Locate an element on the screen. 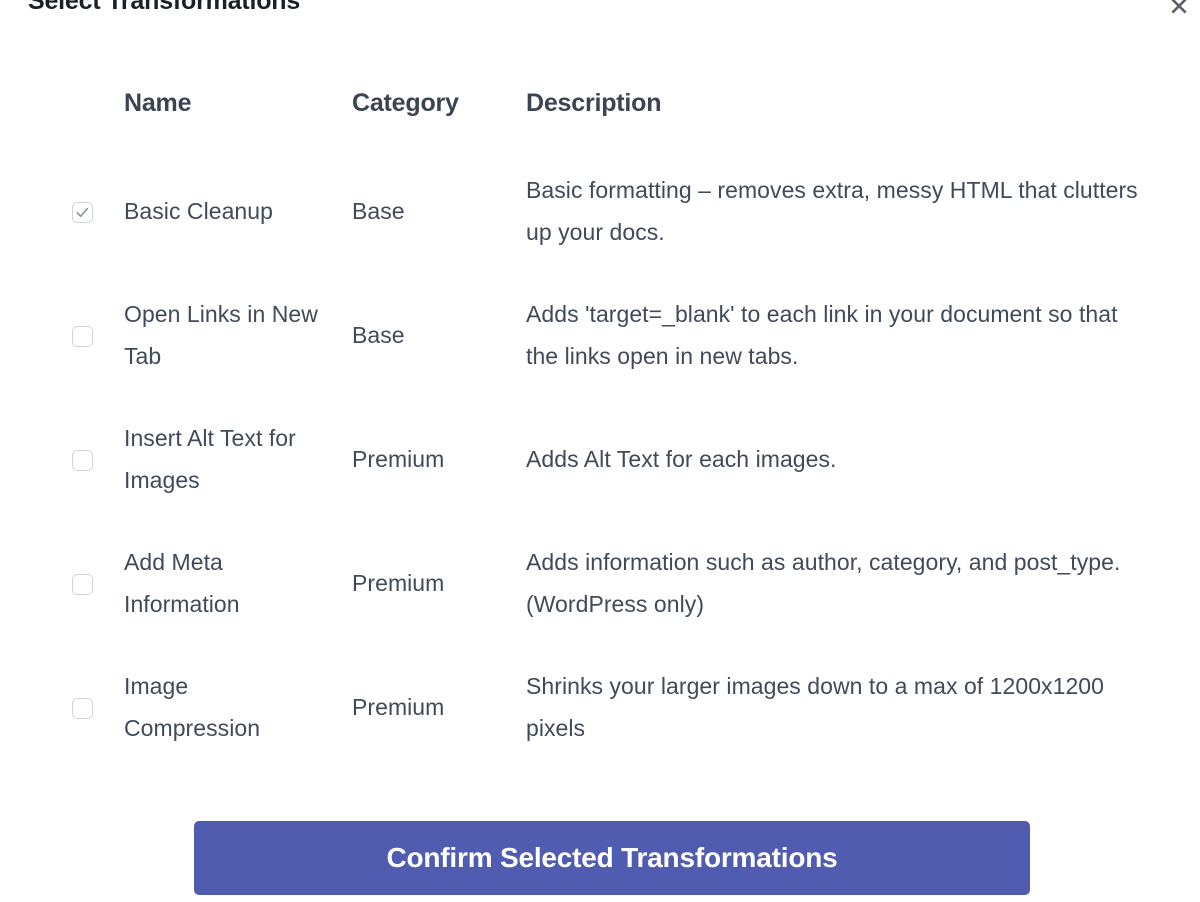 The height and width of the screenshot is (902, 1200). row-name: Image Compression is located at coordinates (192, 707).